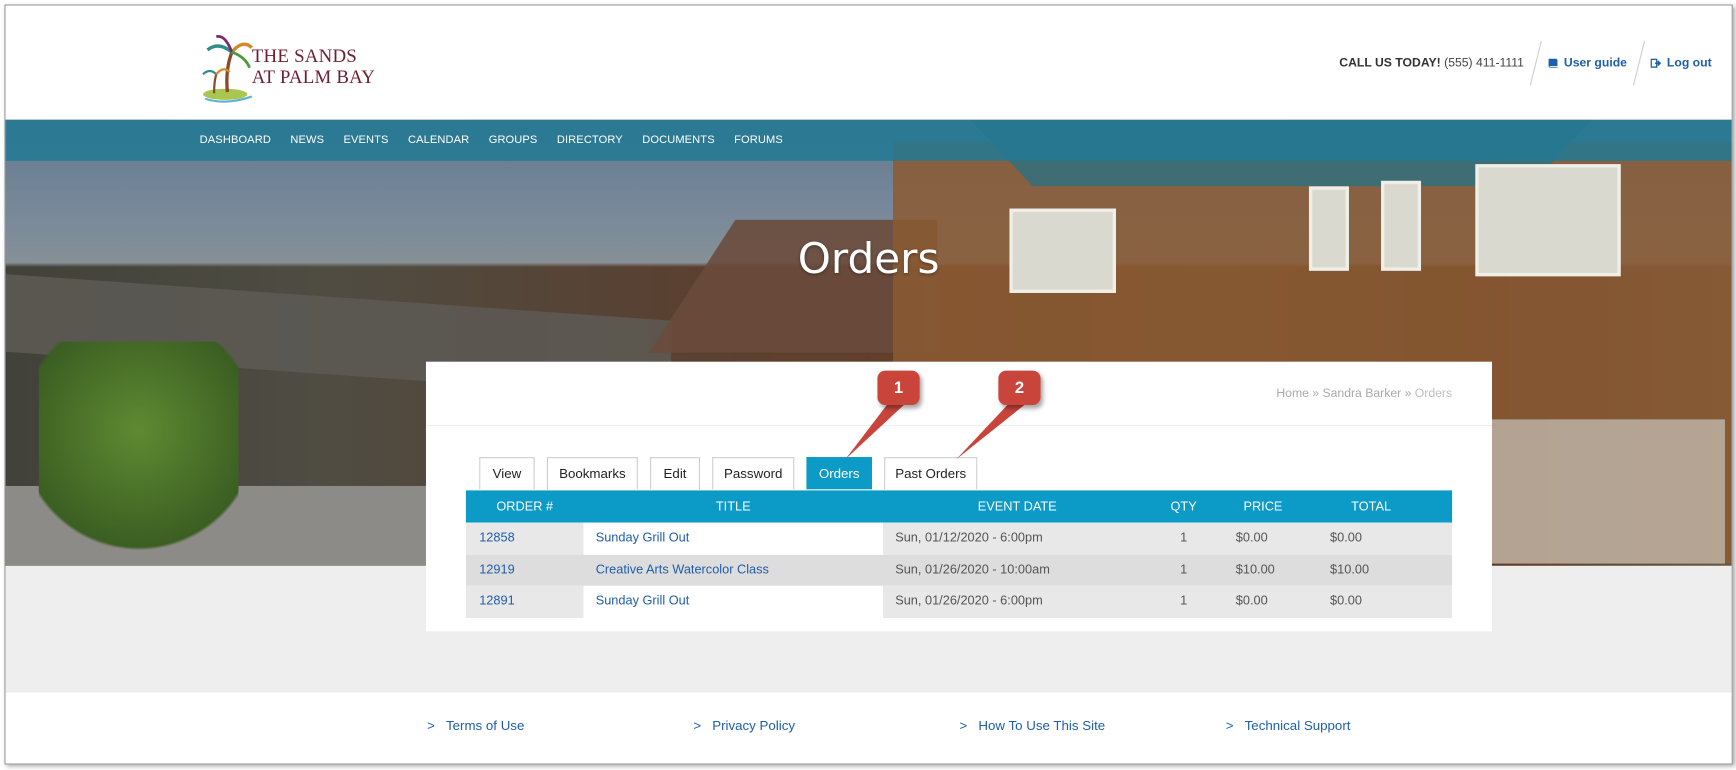  Describe the element at coordinates (1371, 506) in the screenshot. I see `column-header-total: TOTAL` at that location.